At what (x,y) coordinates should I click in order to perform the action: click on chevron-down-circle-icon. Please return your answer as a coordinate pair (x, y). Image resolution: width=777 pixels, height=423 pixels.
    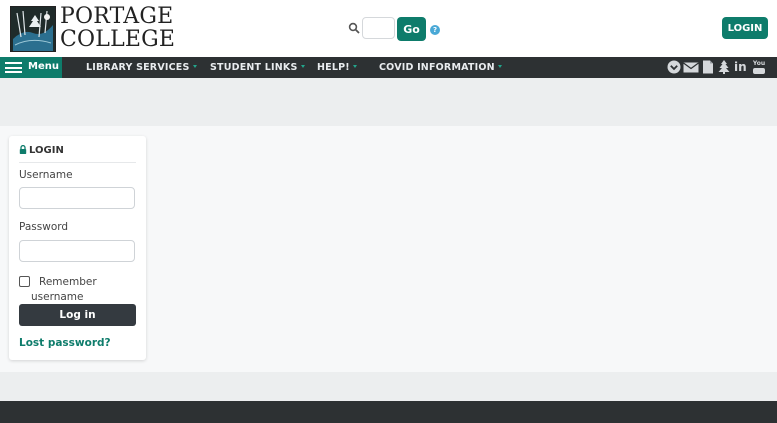
    Looking at the image, I should click on (674, 67).